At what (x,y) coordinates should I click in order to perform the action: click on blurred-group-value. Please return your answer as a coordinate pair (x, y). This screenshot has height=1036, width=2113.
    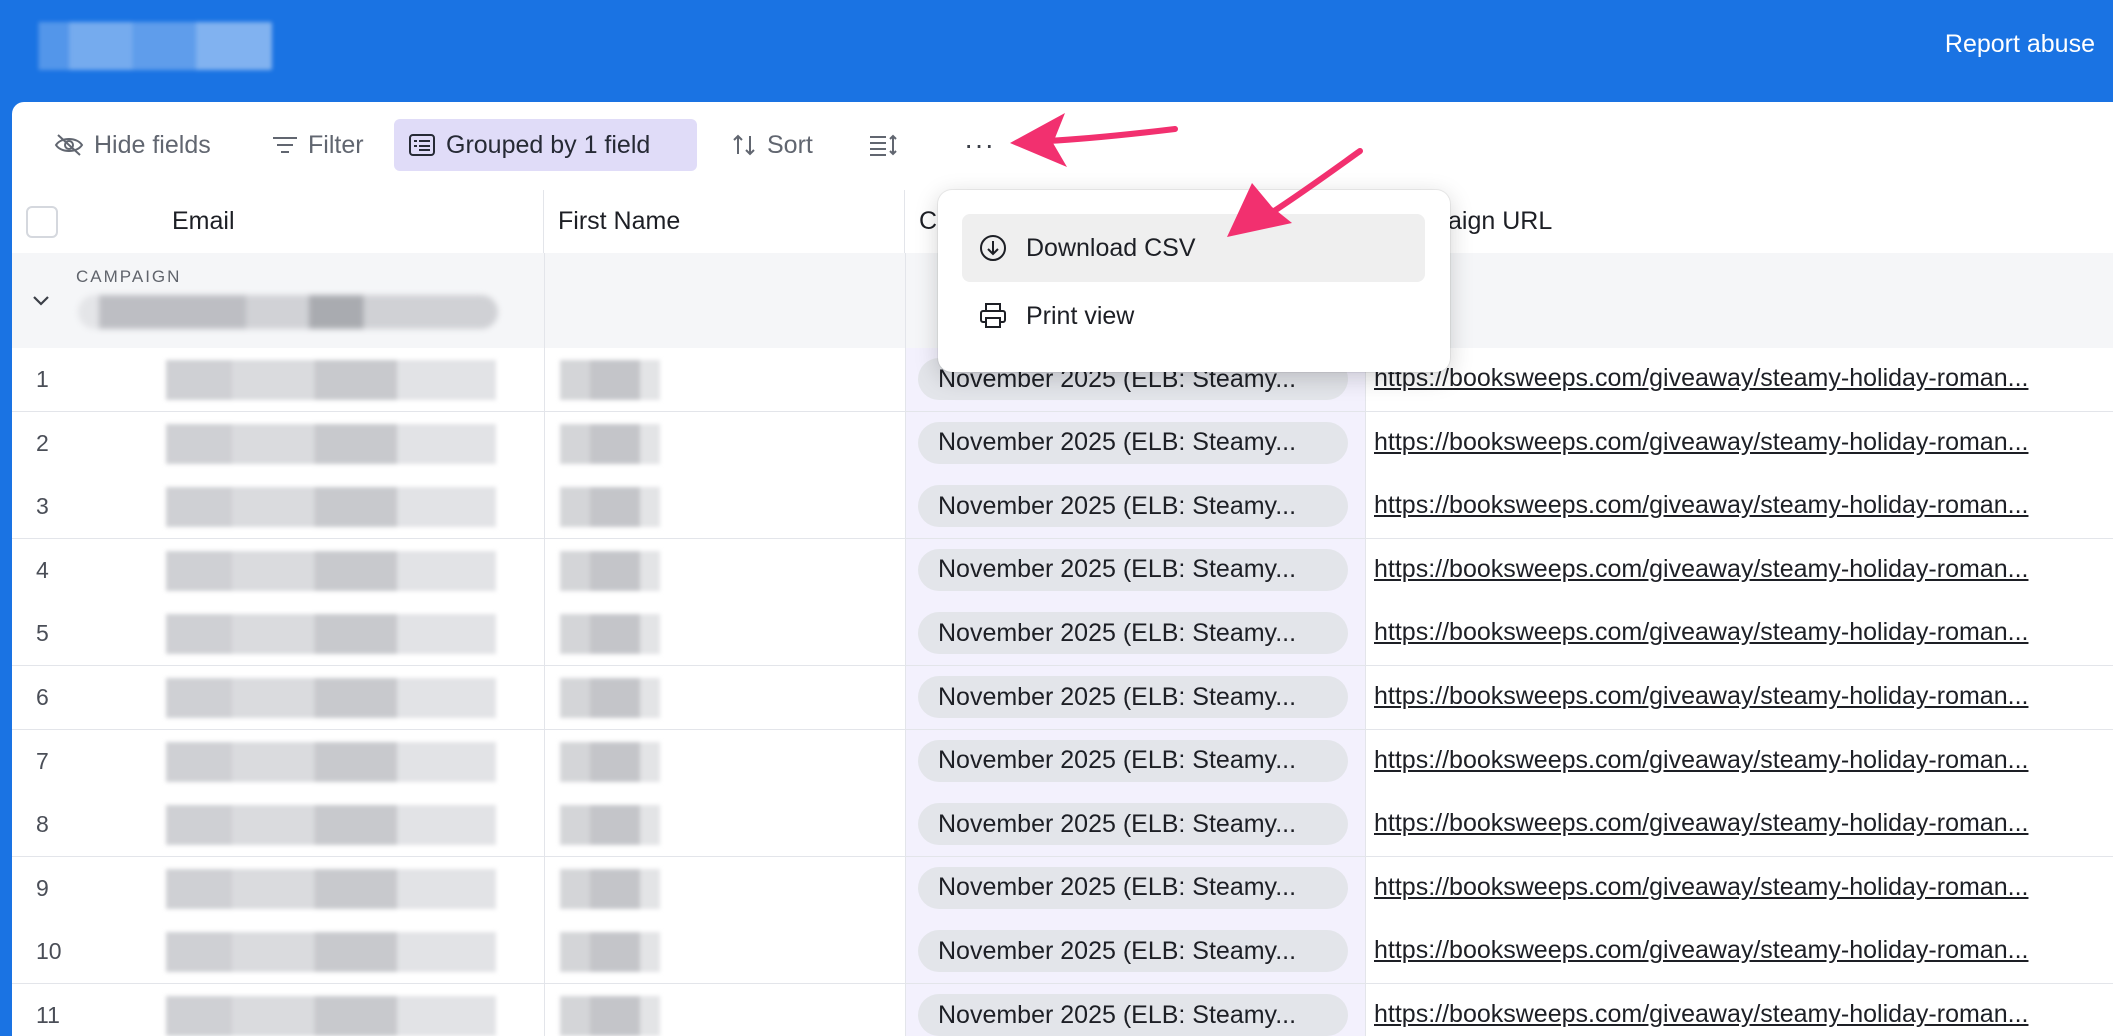
    Looking at the image, I should click on (288, 312).